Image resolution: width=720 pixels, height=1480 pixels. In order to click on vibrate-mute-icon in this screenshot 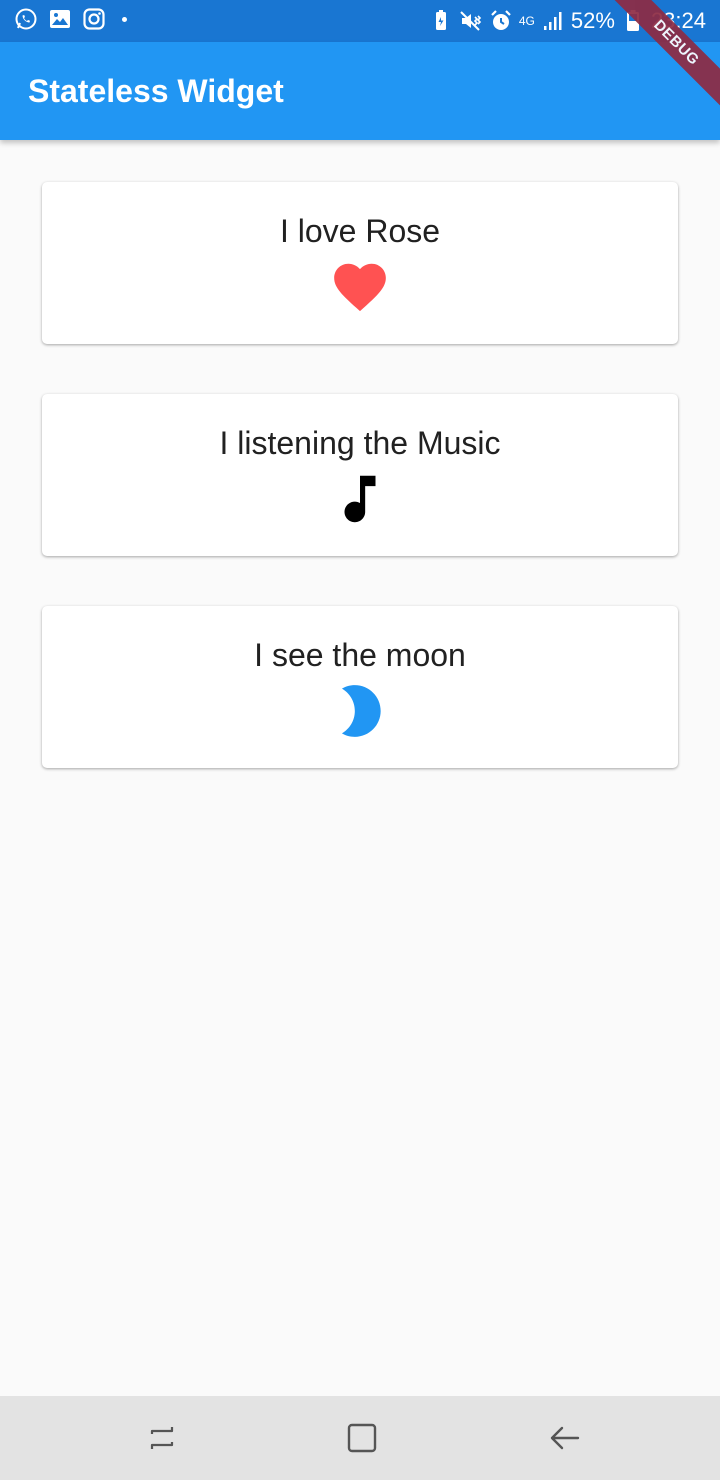, I will do `click(471, 21)`.